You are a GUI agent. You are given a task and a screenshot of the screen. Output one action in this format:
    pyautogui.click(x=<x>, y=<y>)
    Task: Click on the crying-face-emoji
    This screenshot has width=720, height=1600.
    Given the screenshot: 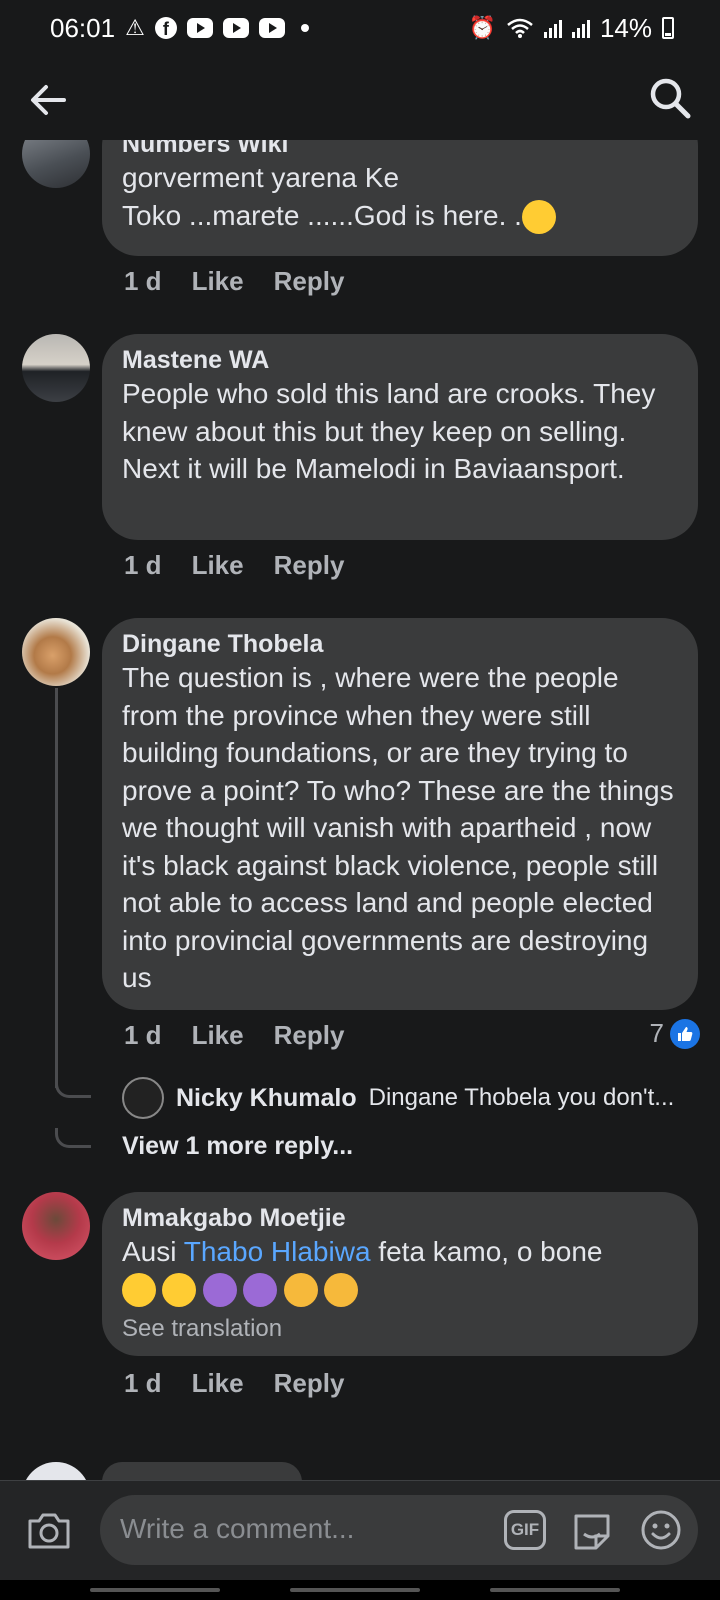 What is the action you would take?
    pyautogui.click(x=538, y=217)
    